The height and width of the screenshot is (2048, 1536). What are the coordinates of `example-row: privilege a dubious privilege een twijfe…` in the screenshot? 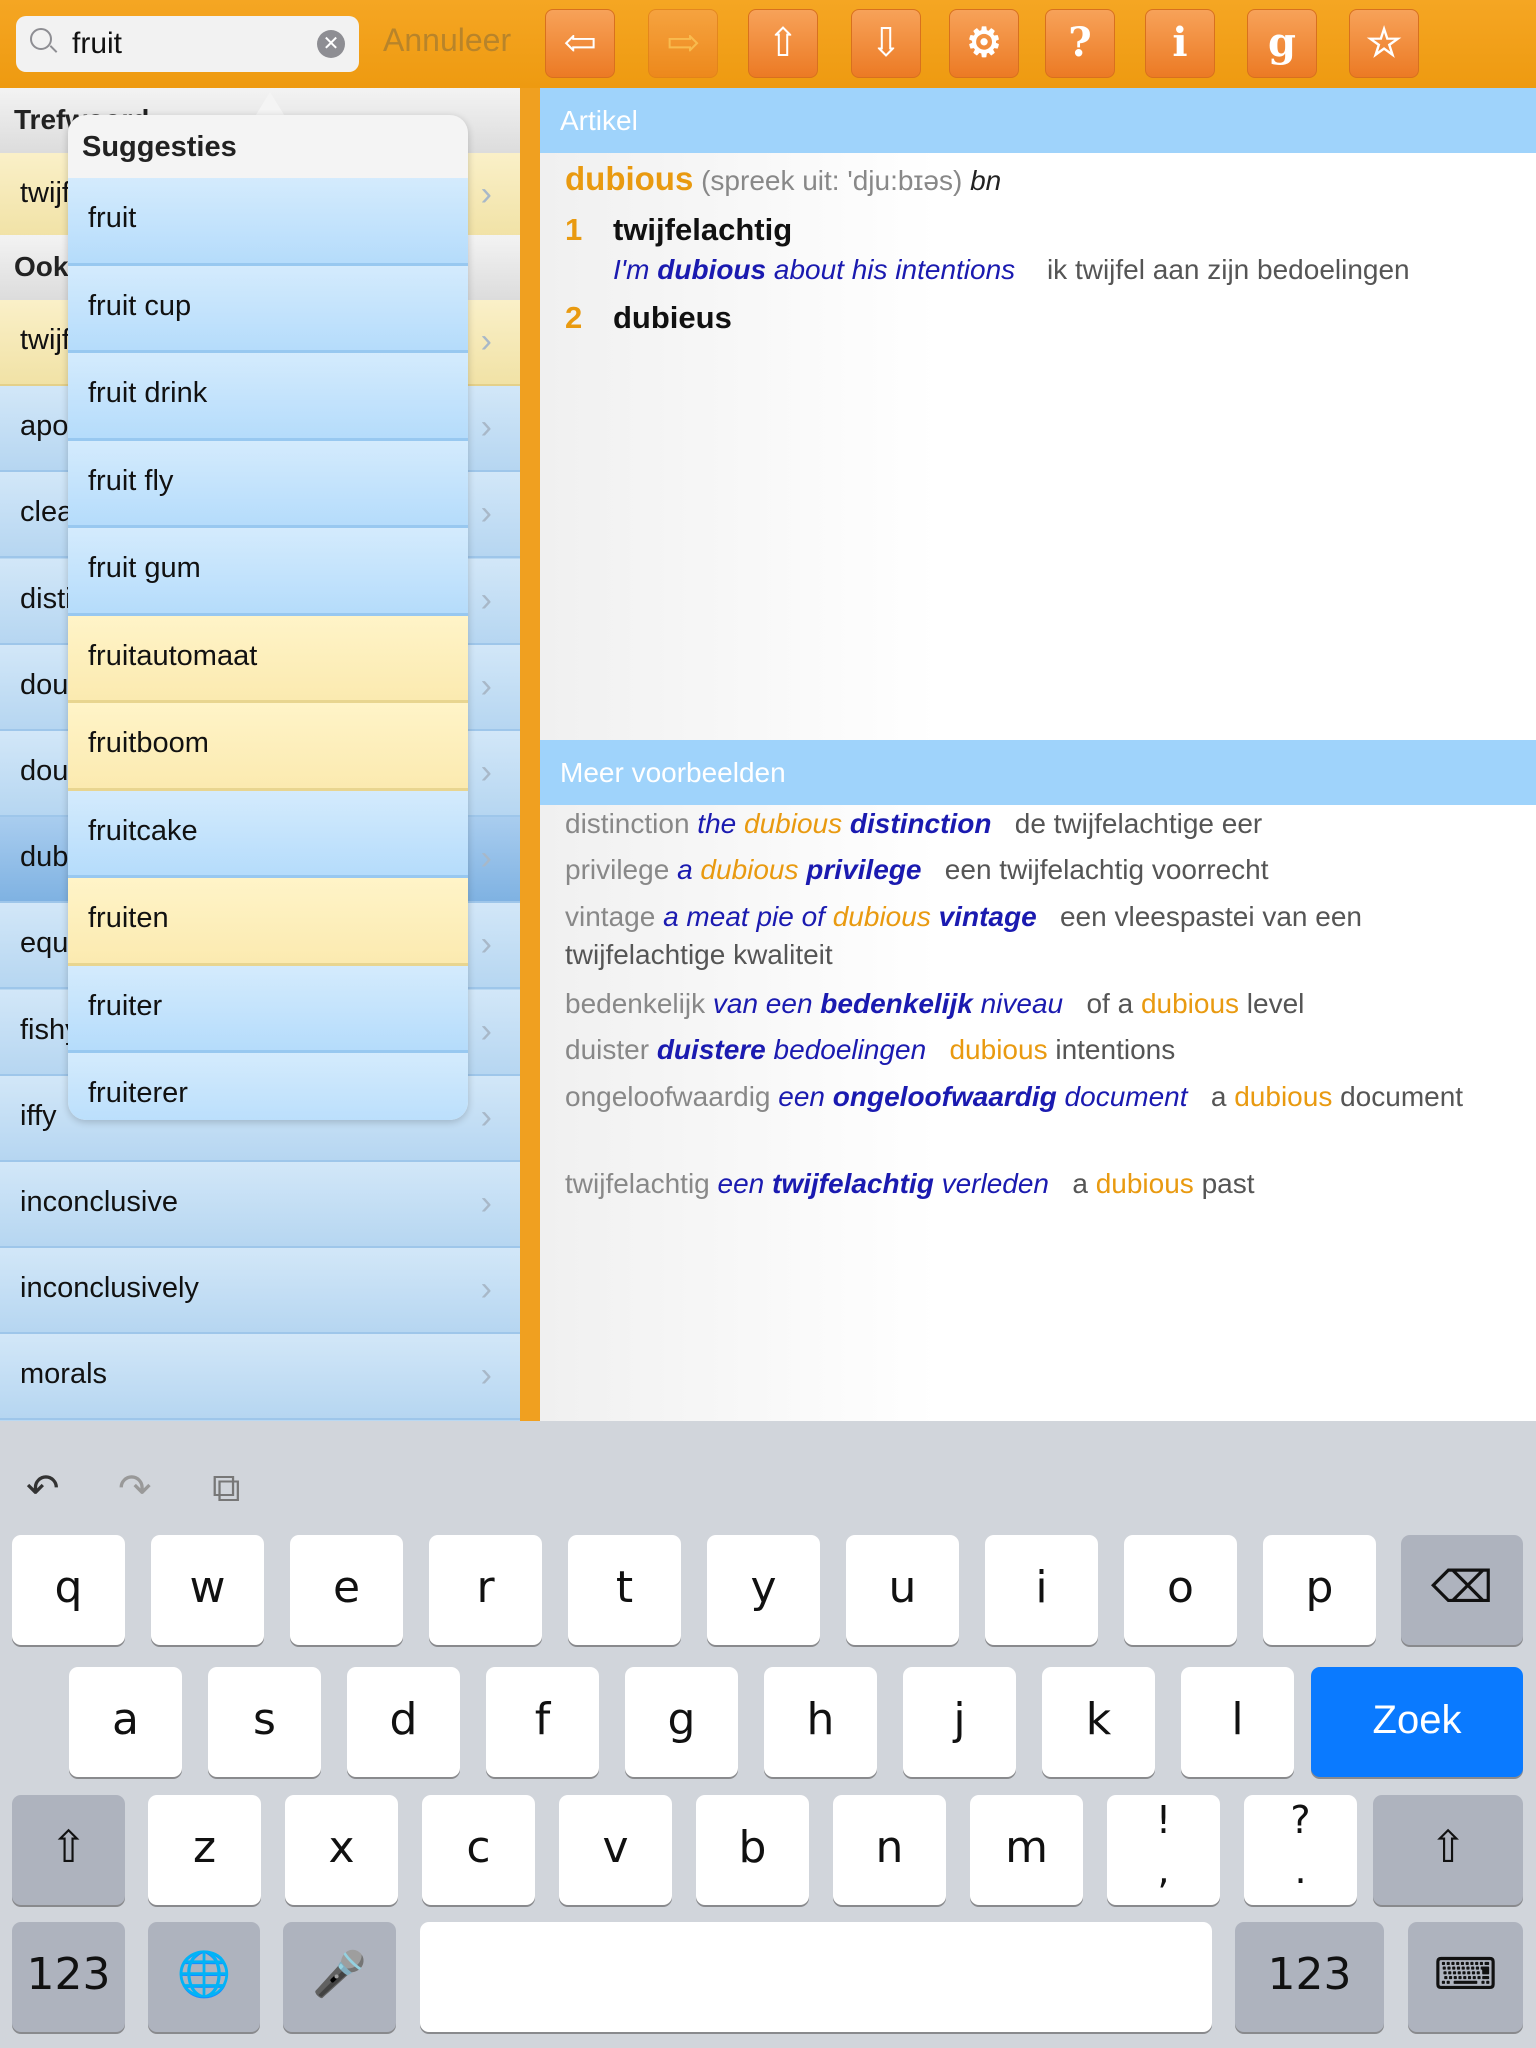 It's located at (1040, 870).